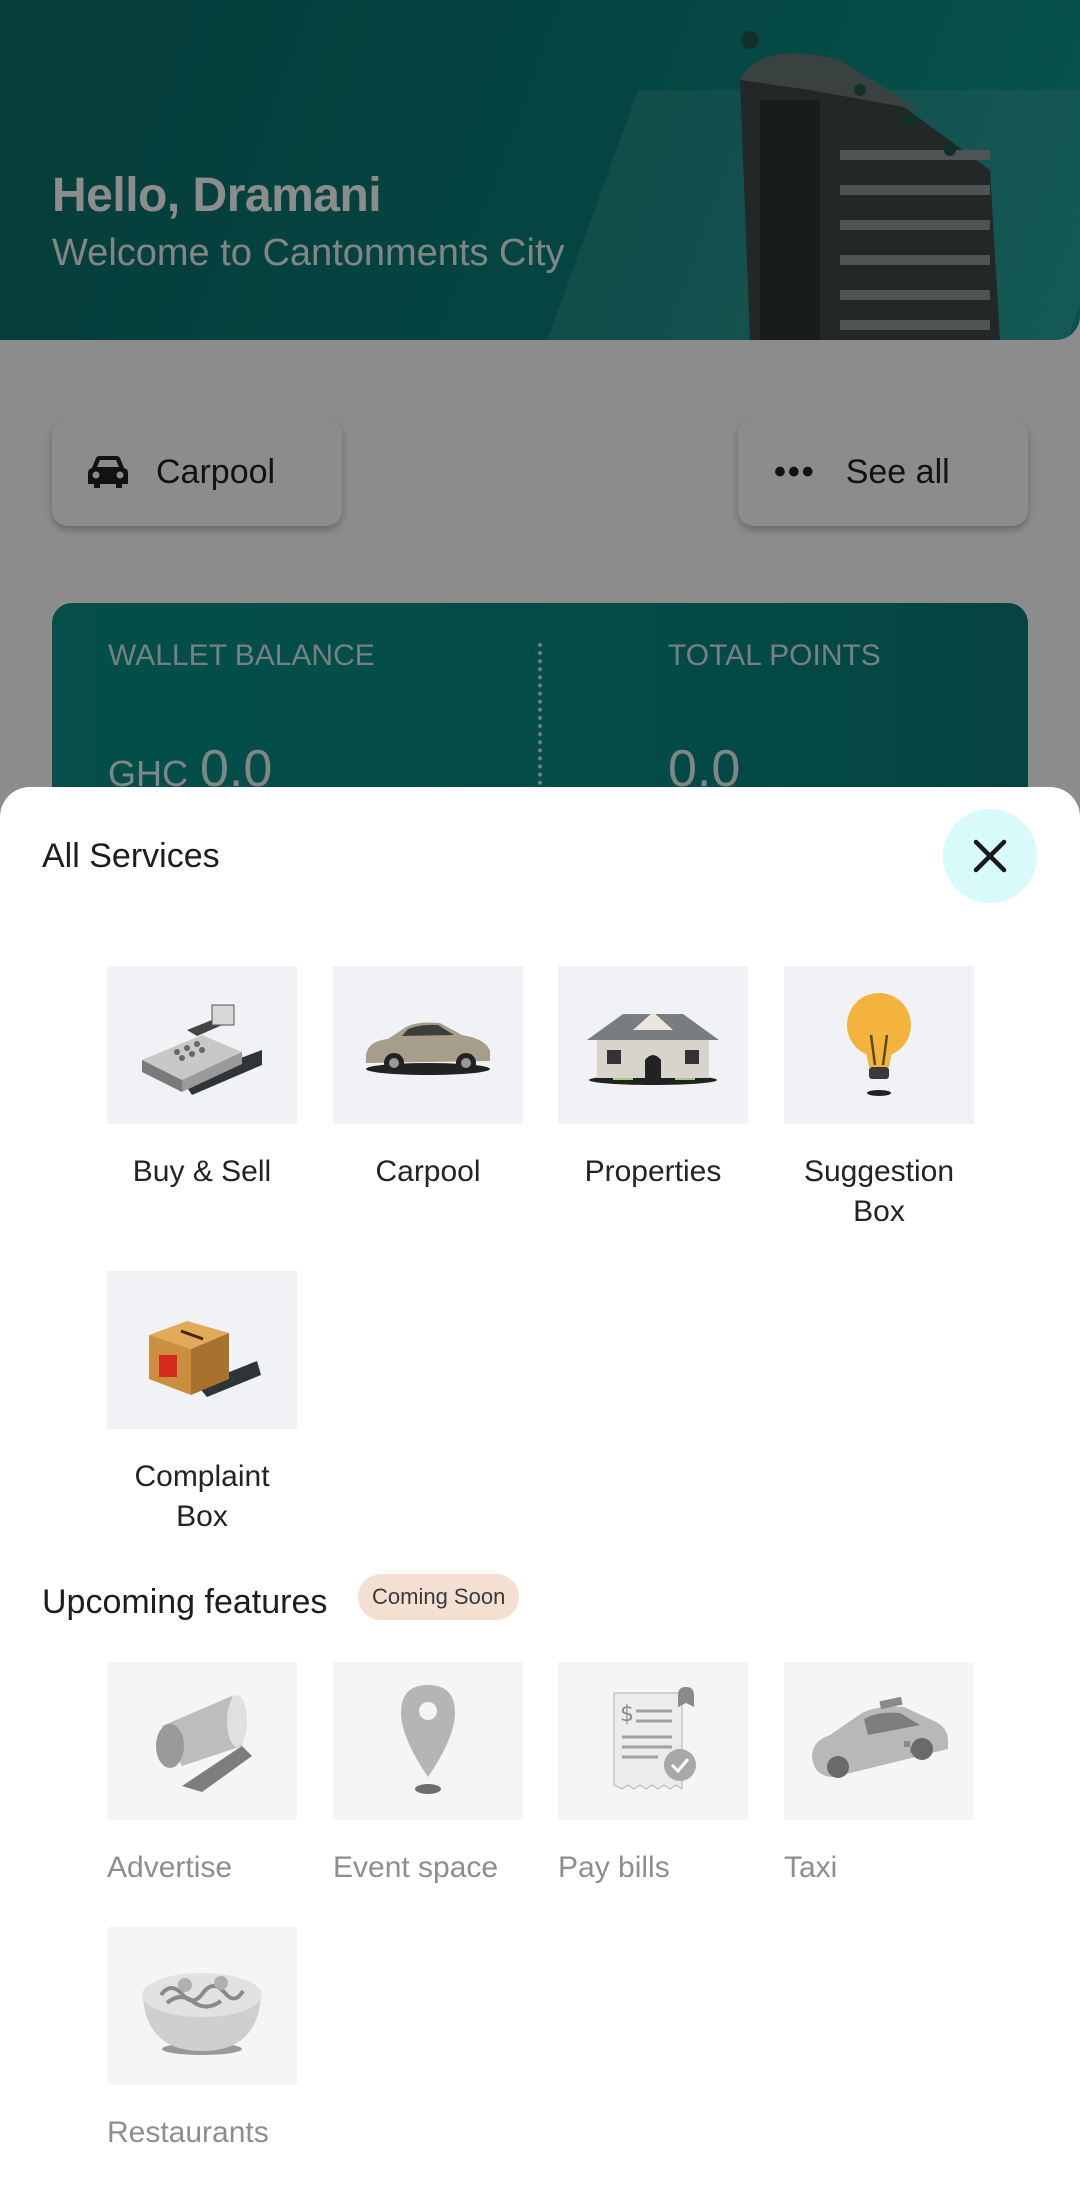 This screenshot has height=2211, width=1080. Describe the element at coordinates (614, 1867) in the screenshot. I see `upcoming-label: Pay bills` at that location.